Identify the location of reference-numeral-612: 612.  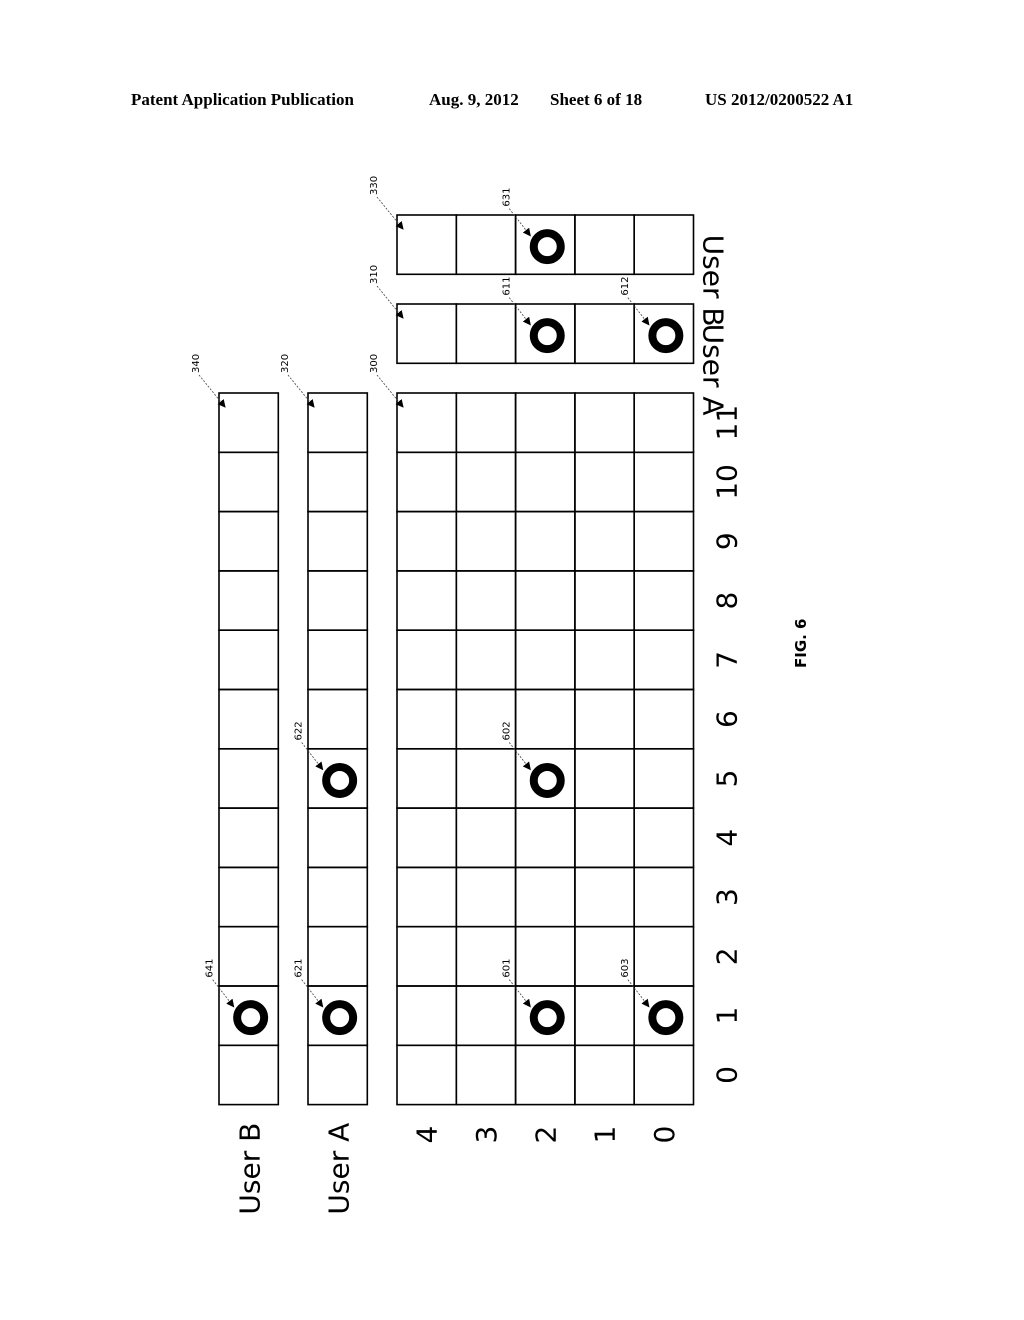
(625, 286).